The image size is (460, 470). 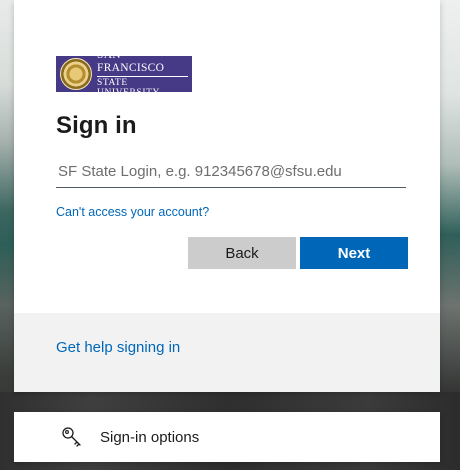 I want to click on signin-options-label: Sign-in options, so click(x=150, y=437).